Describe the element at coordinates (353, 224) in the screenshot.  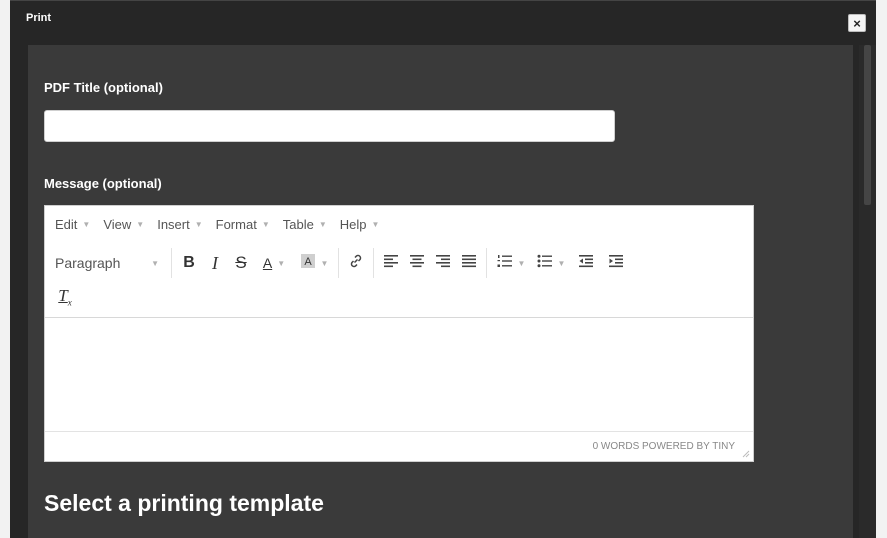
I see `menu-help-label: Help` at that location.